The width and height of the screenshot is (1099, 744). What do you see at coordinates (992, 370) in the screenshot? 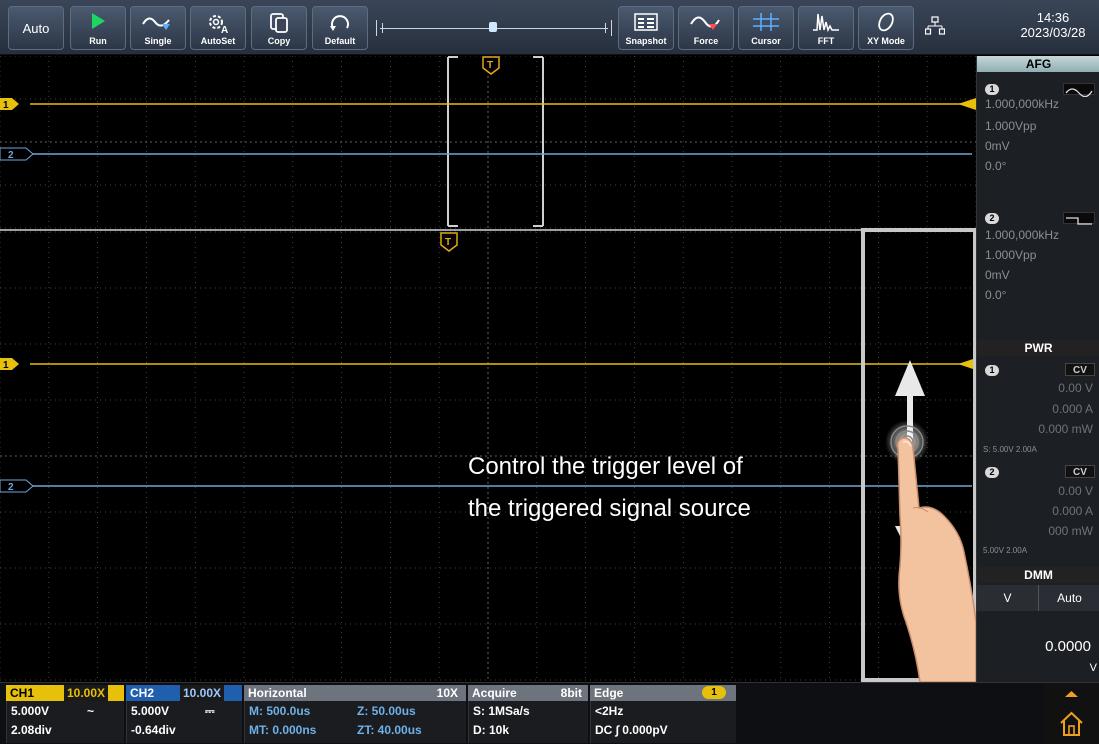
I see `pwr-ch1-chip: 1` at bounding box center [992, 370].